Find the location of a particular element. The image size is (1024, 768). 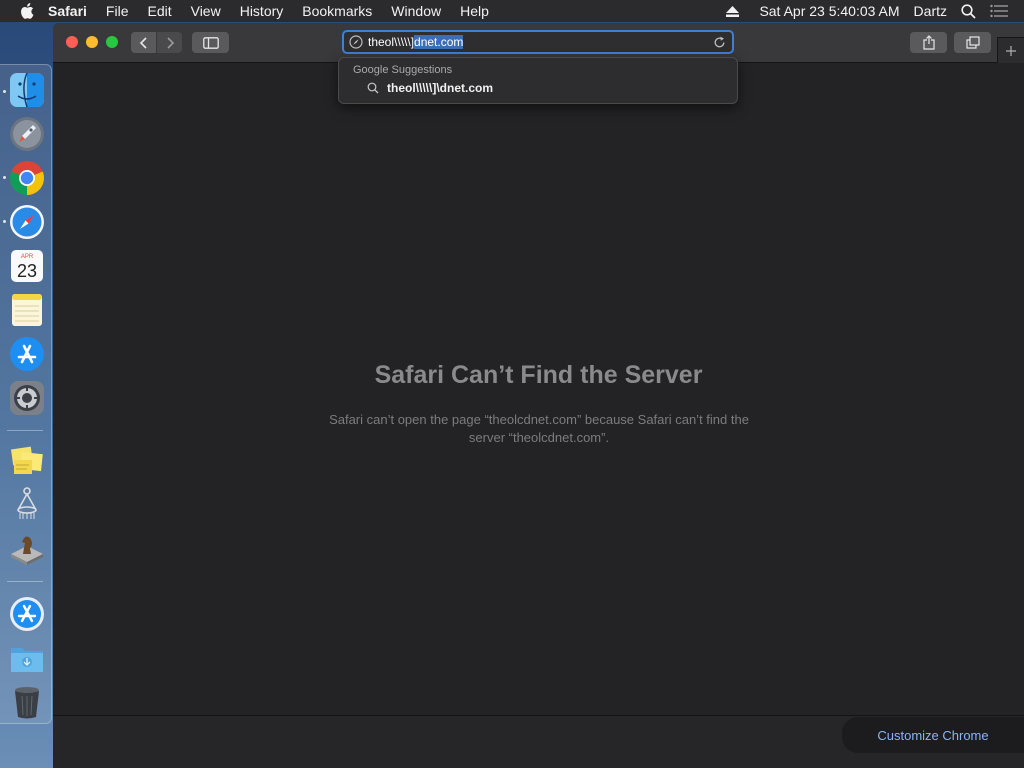

chrome-icon is located at coordinates (27, 178).